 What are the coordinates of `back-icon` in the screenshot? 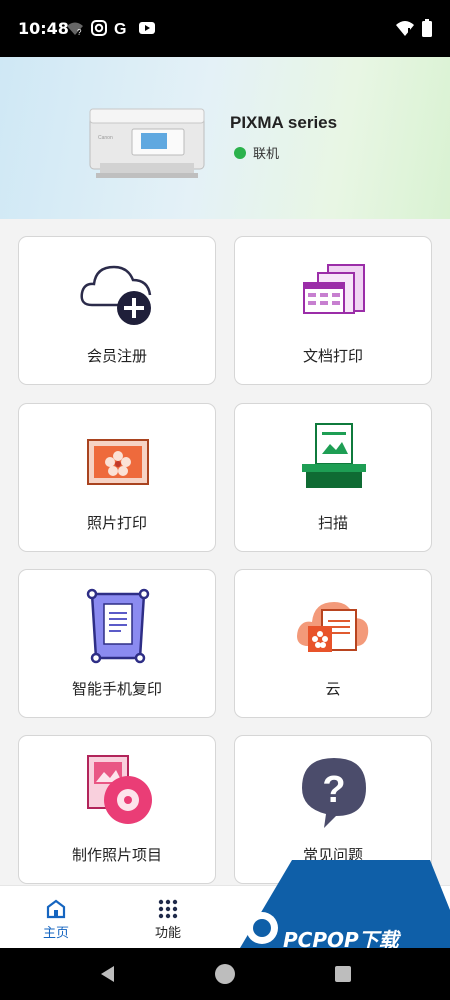 It's located at (108, 974).